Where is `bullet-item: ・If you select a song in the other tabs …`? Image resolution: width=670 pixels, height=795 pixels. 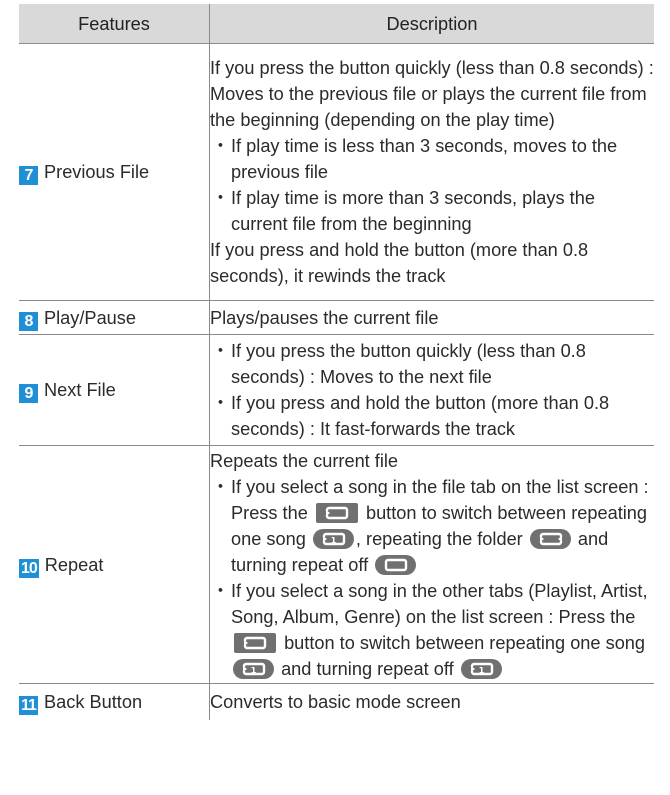
bullet-item: ・If you select a song in the other tabs … is located at coordinates (432, 630).